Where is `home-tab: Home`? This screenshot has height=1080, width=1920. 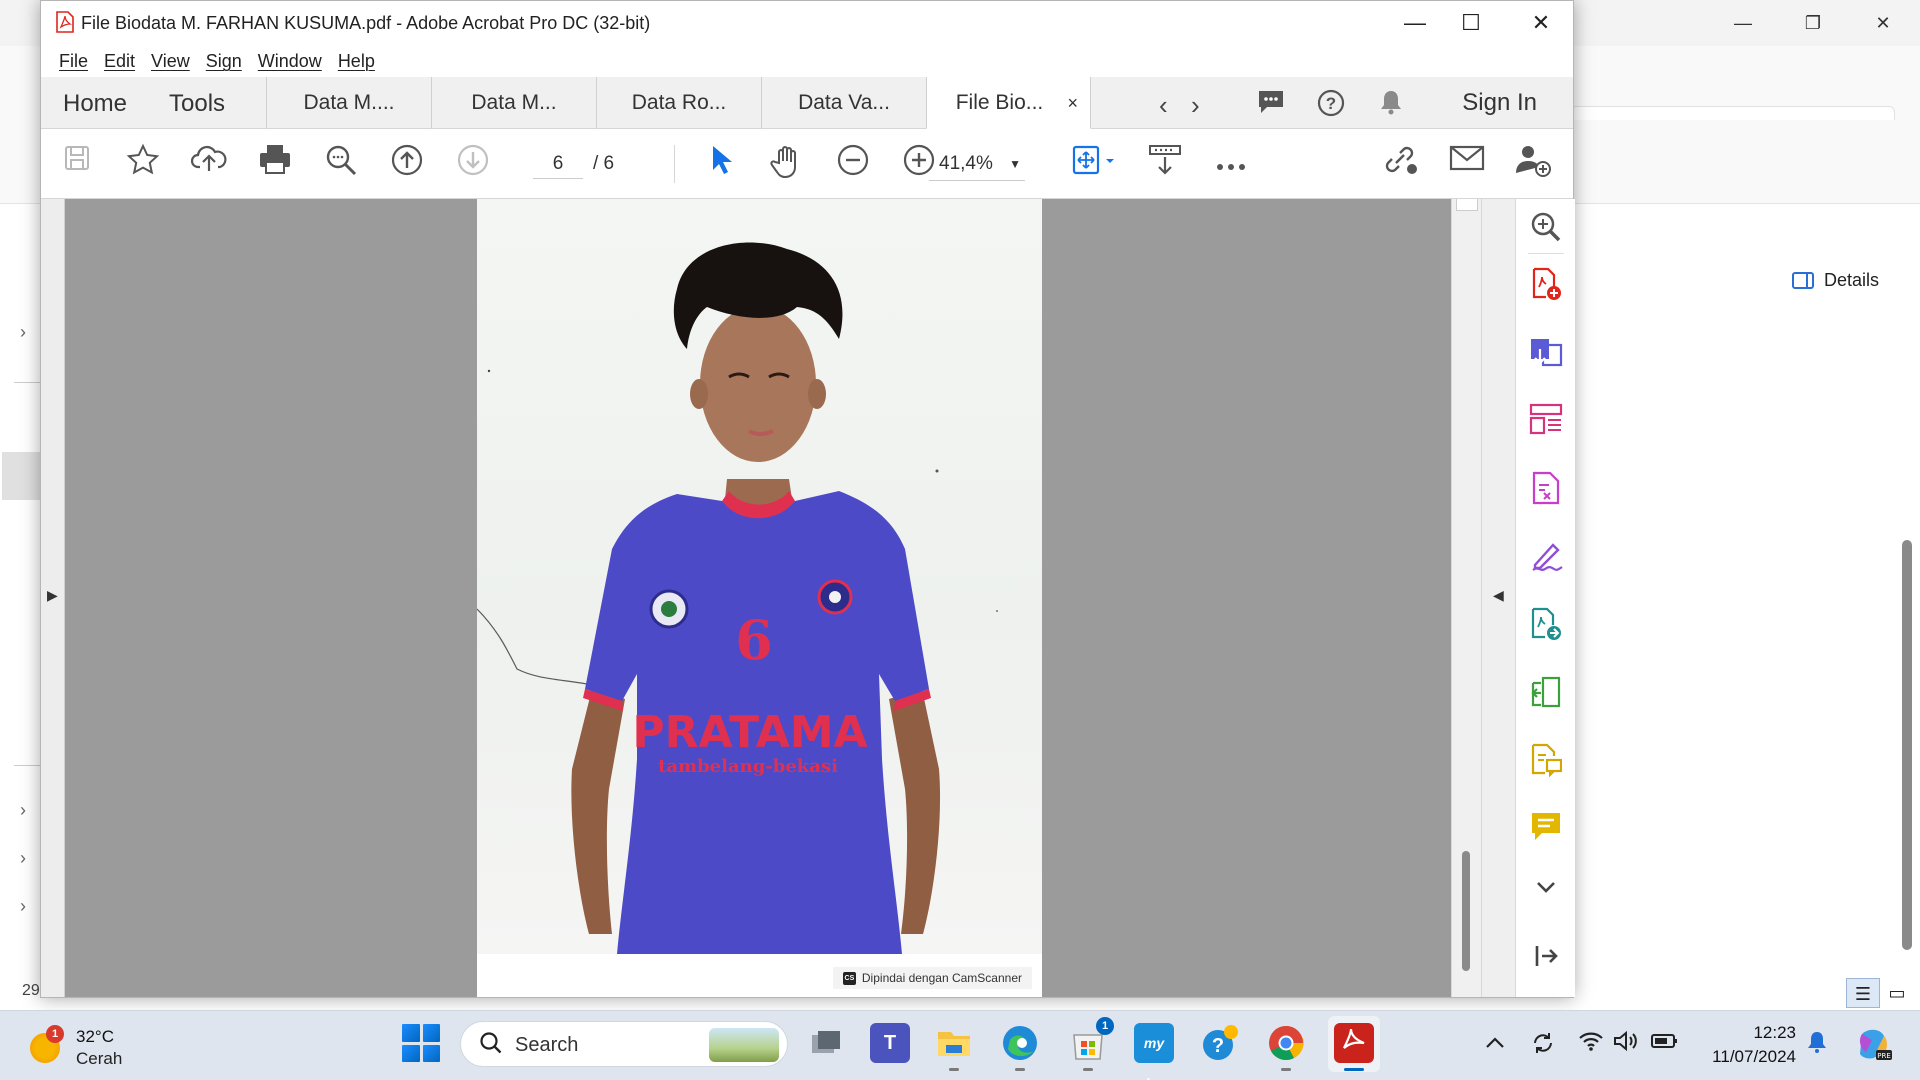
home-tab: Home is located at coordinates (95, 104).